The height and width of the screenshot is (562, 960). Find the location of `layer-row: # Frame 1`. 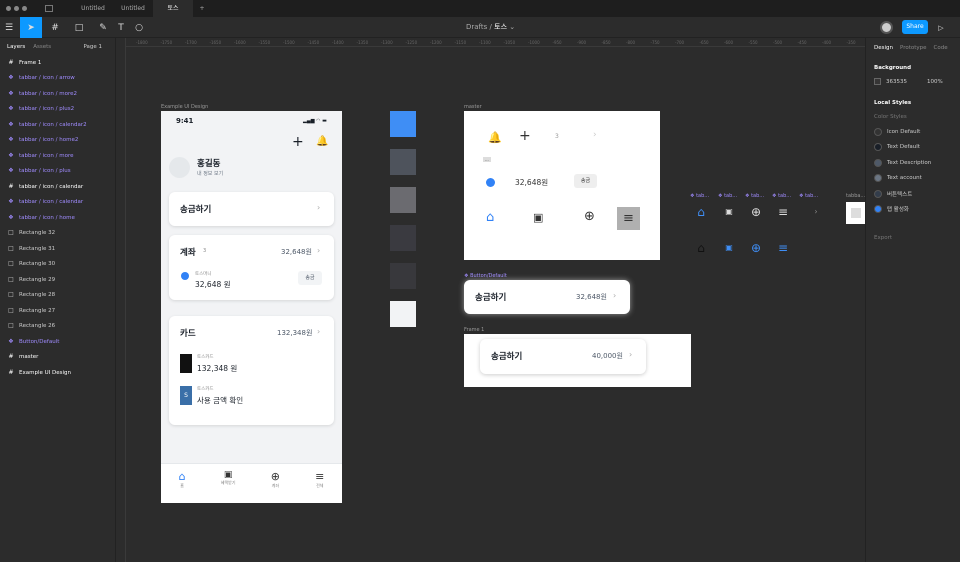

layer-row: # Frame 1 is located at coordinates (57, 63).